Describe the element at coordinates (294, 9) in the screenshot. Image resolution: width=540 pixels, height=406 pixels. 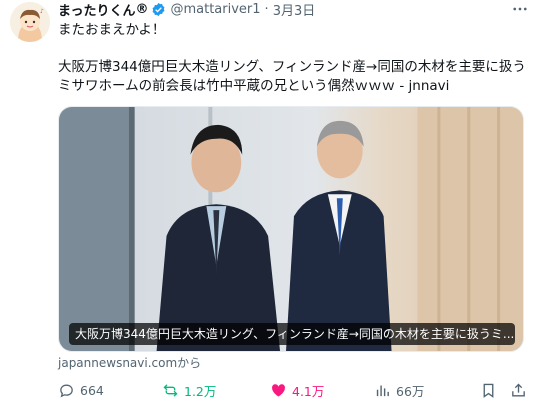
I see `post-date: 3月3日` at that location.